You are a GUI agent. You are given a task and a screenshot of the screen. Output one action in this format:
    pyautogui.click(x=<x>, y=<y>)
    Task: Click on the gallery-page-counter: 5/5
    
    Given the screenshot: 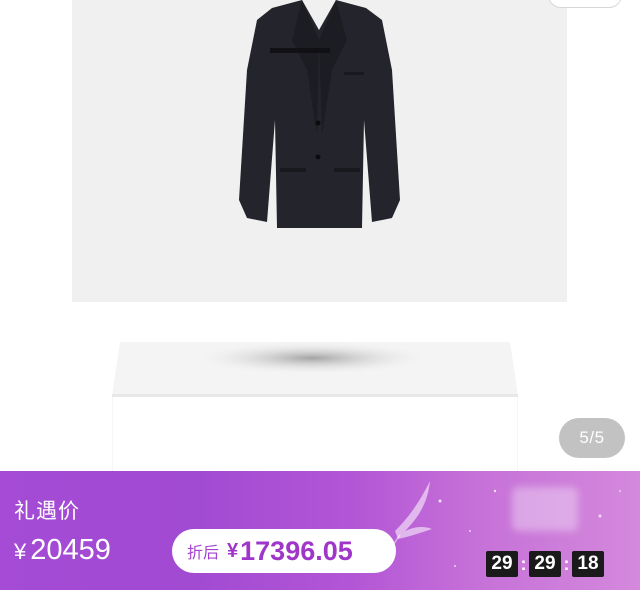 What is the action you would take?
    pyautogui.click(x=592, y=438)
    